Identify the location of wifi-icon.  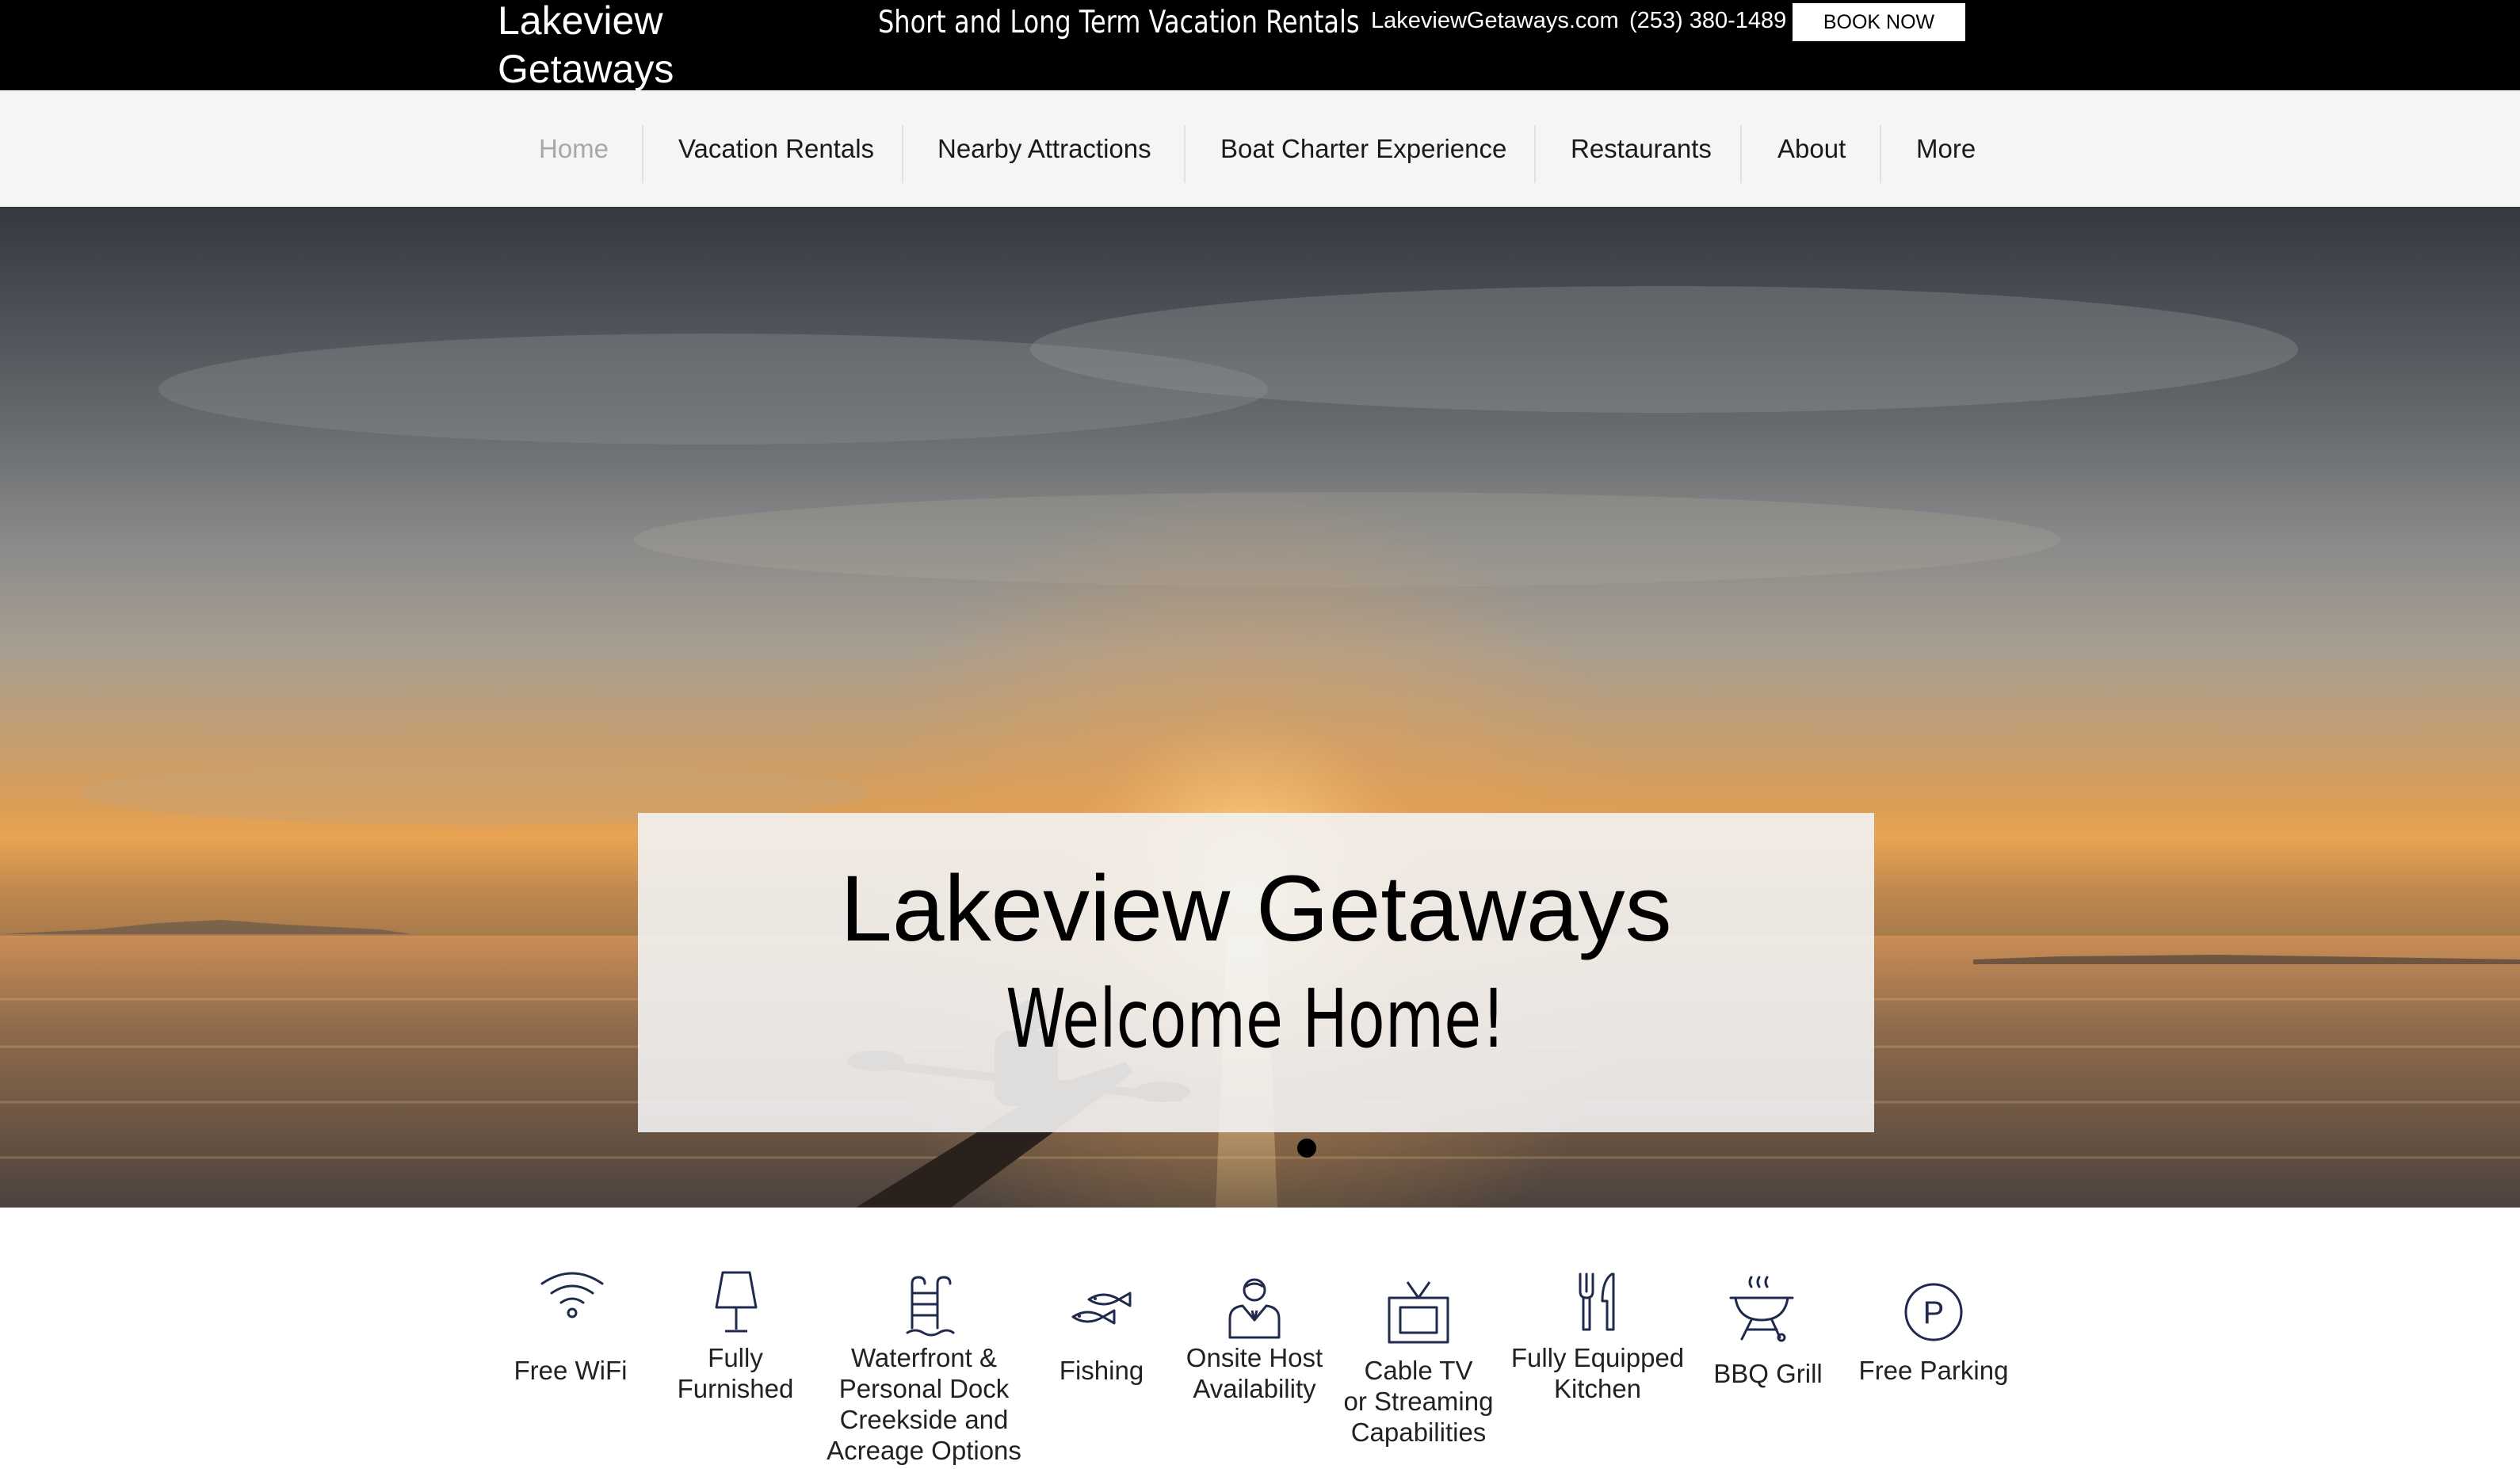
(572, 1295).